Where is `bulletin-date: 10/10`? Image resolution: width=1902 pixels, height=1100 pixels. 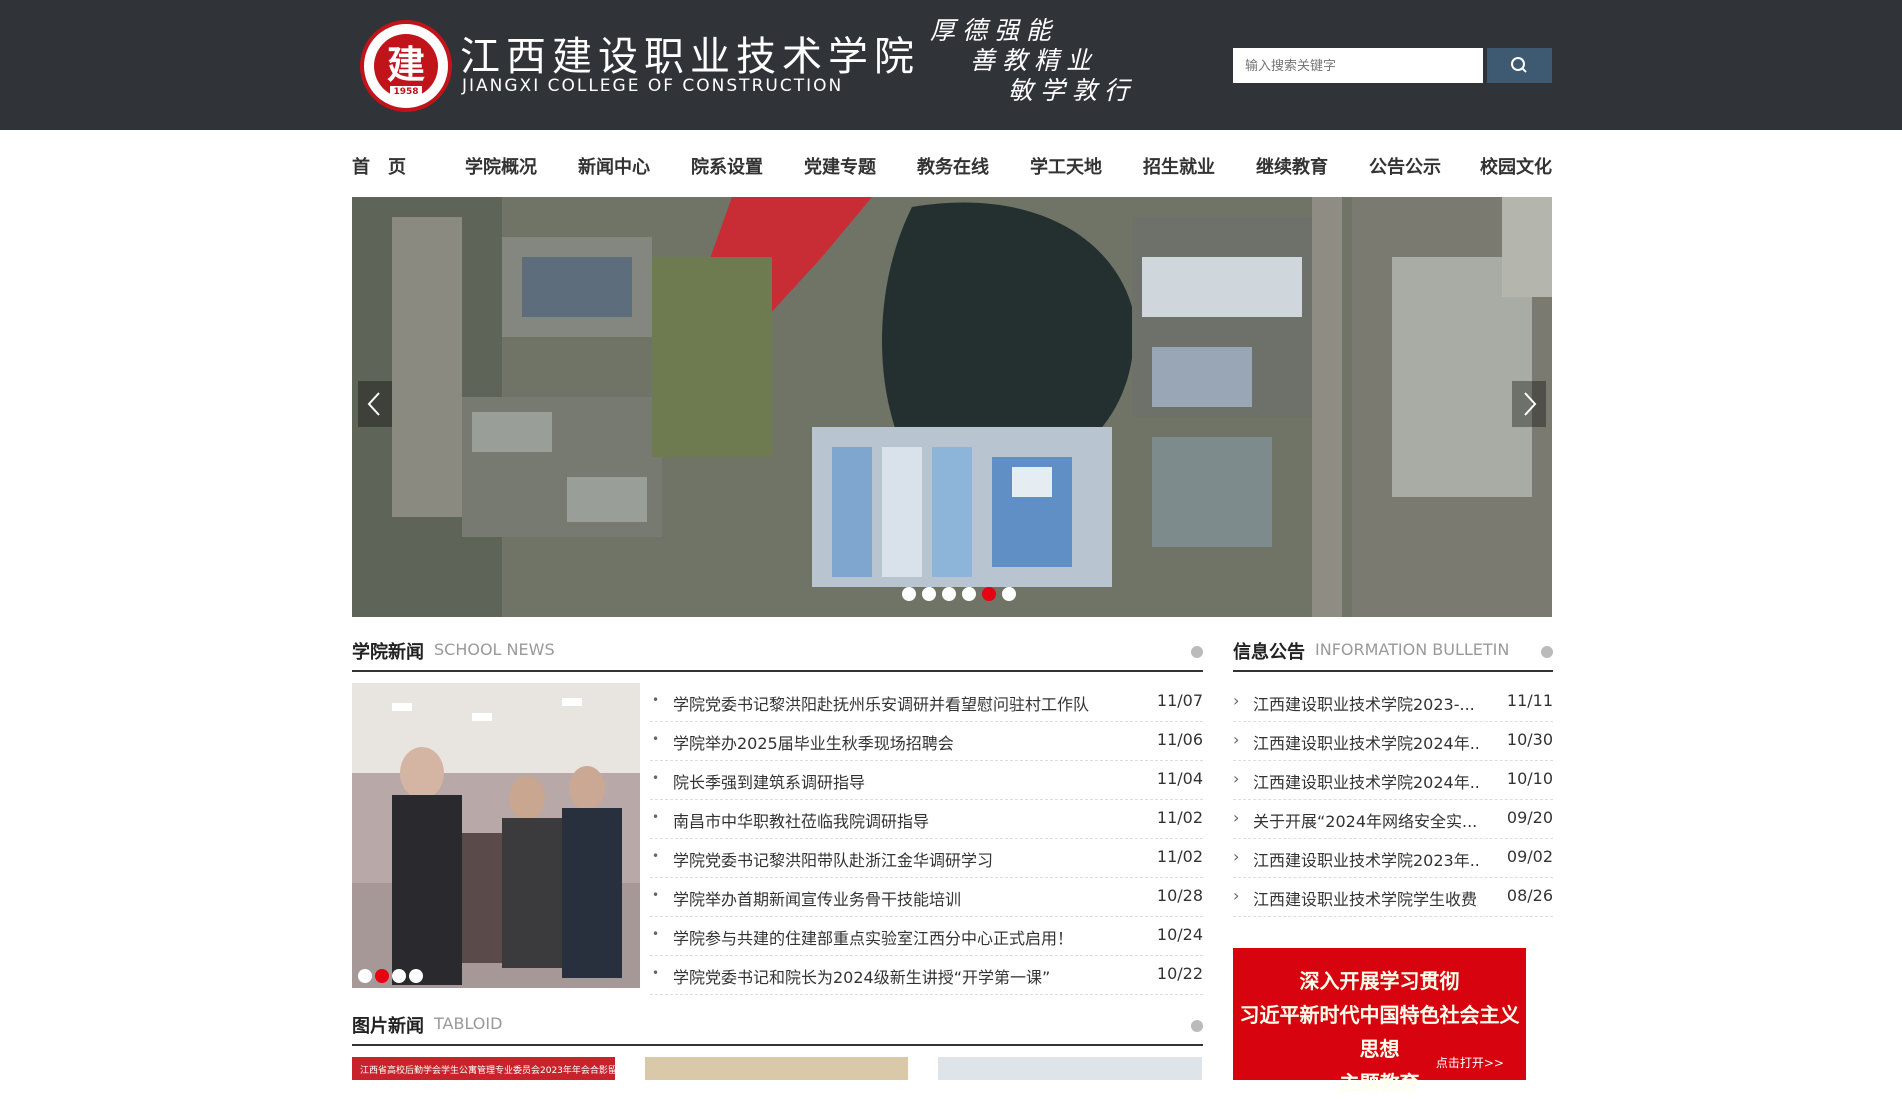 bulletin-date: 10/10 is located at coordinates (1529, 778).